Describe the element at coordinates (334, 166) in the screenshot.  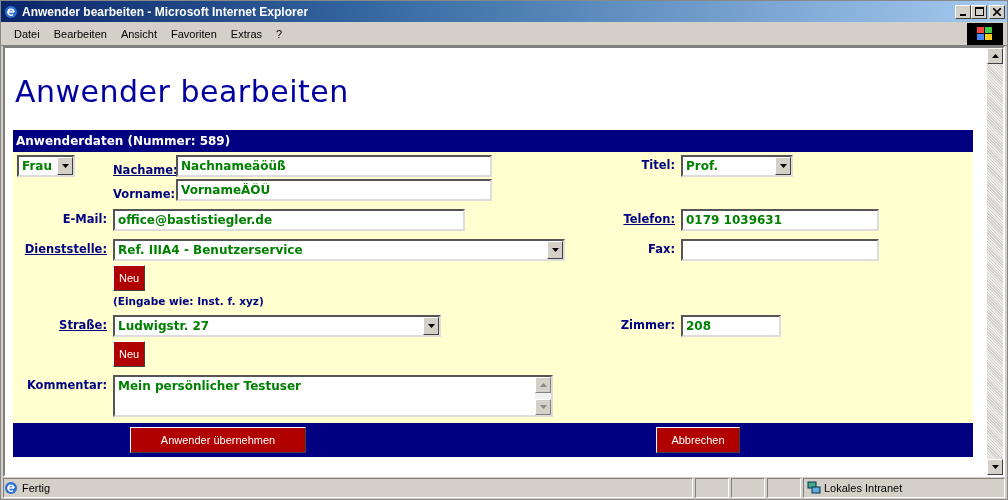
I see `text-field: Nachnameäöüß` at that location.